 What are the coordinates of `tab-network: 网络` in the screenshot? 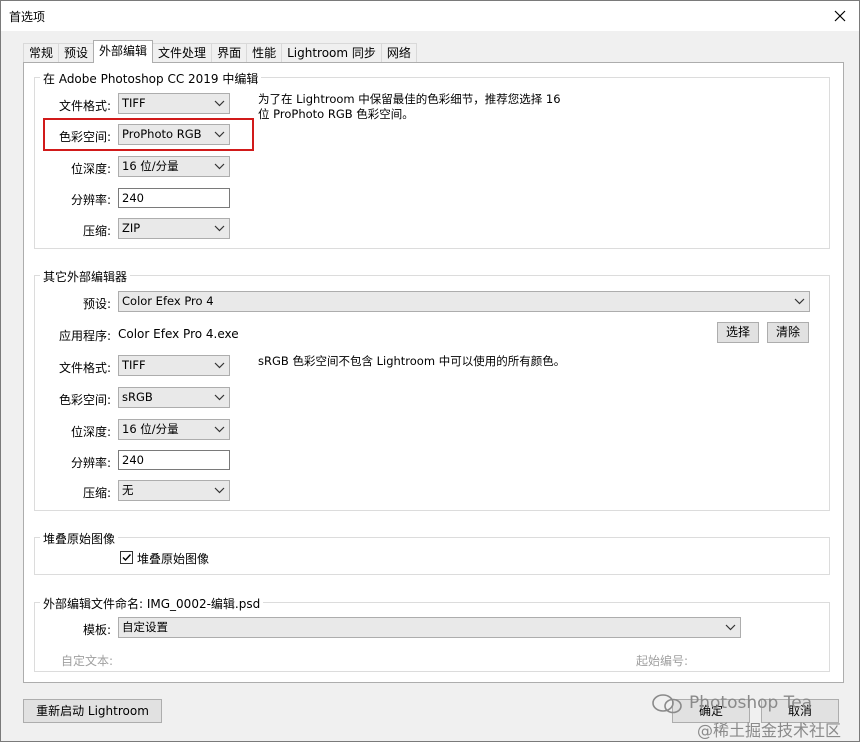 It's located at (398, 53).